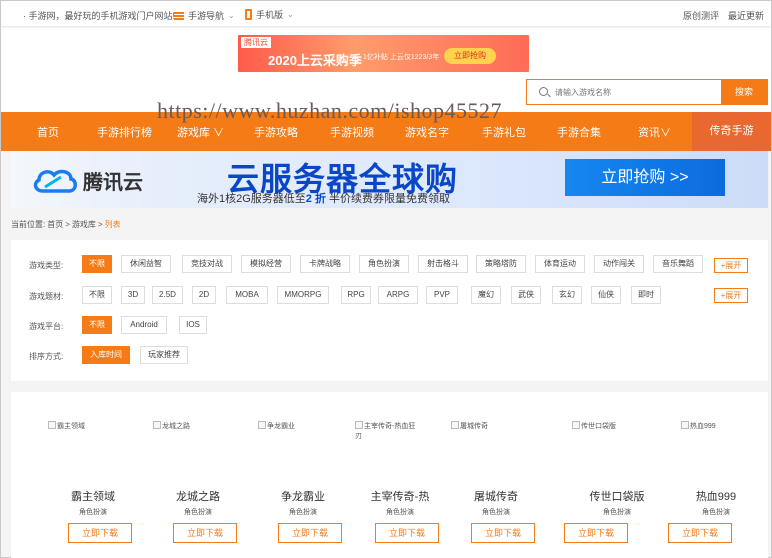 The width and height of the screenshot is (772, 558). I want to click on filter-option: 射击格斗, so click(443, 264).